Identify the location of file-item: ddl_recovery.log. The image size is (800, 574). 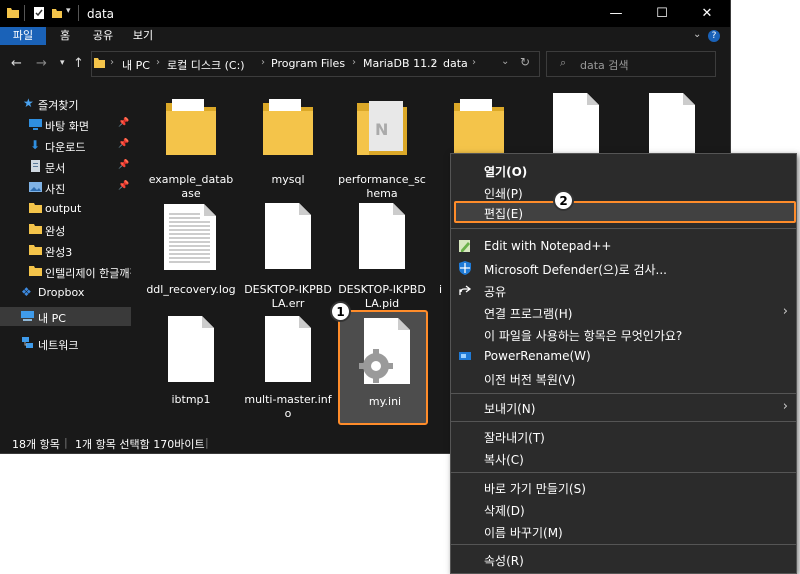
(191, 257).